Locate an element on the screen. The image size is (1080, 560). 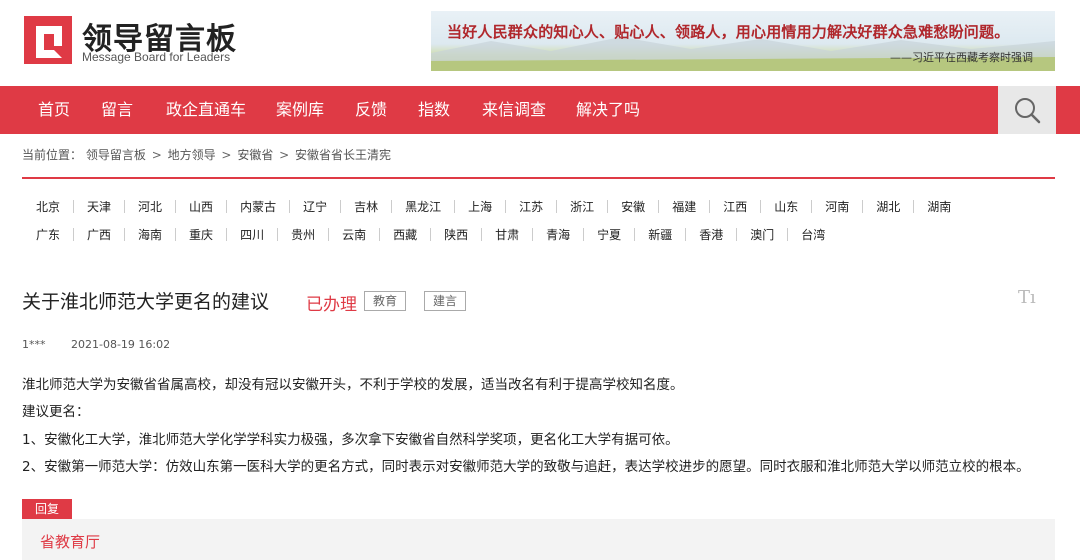
region-link: 新疆 is located at coordinates (660, 234).